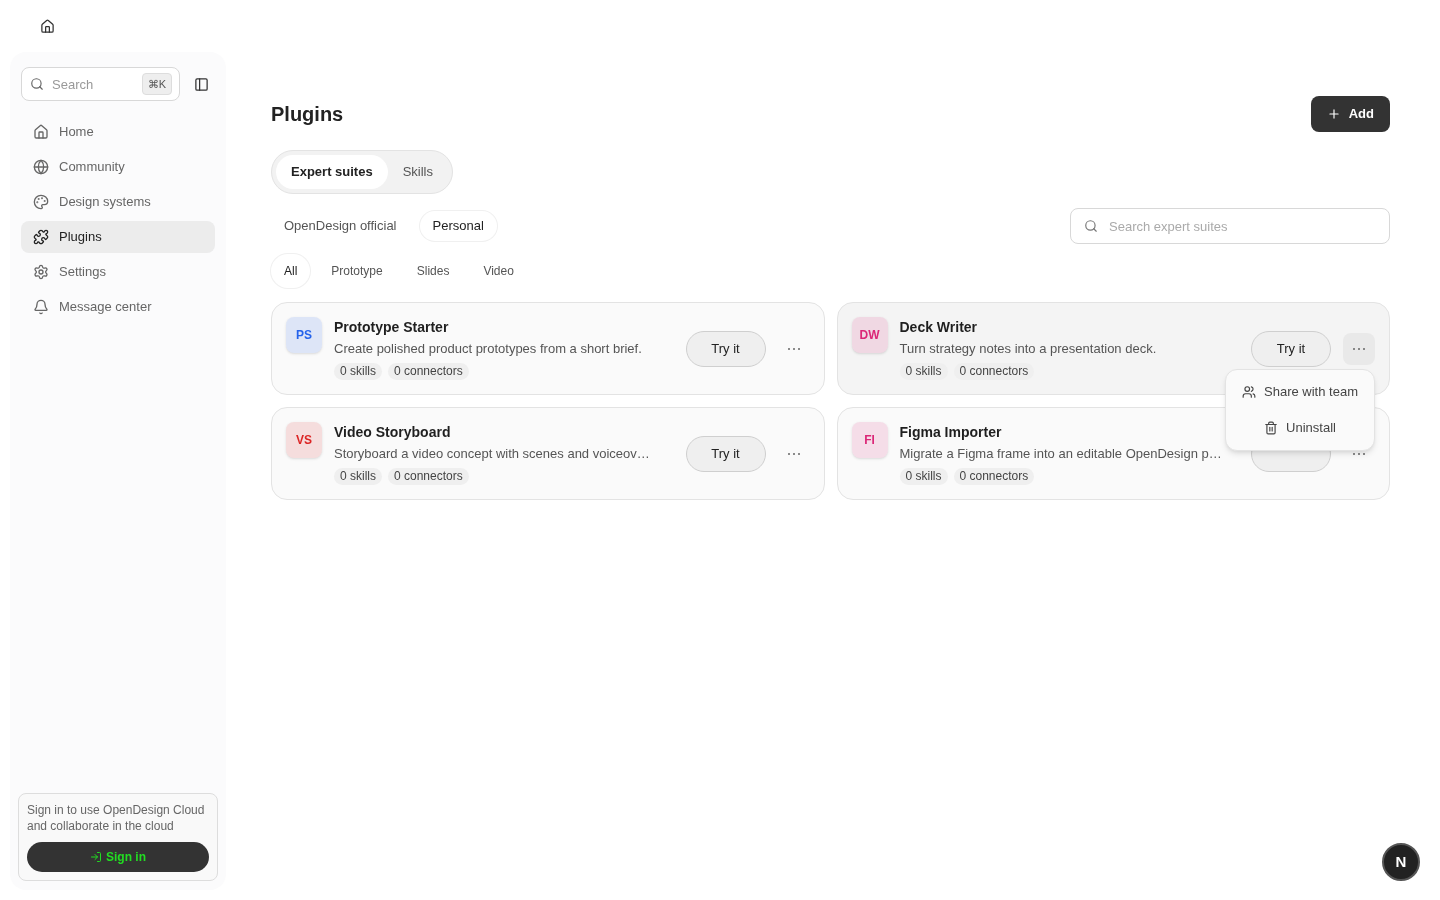 The image size is (1440, 900). Describe the element at coordinates (357, 271) in the screenshot. I see `category-filter: Prototype` at that location.